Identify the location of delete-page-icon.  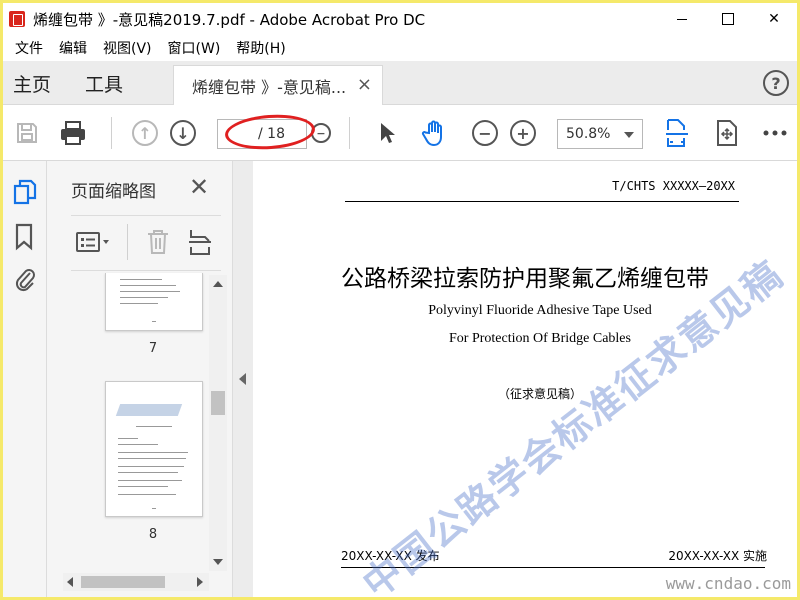
(158, 244).